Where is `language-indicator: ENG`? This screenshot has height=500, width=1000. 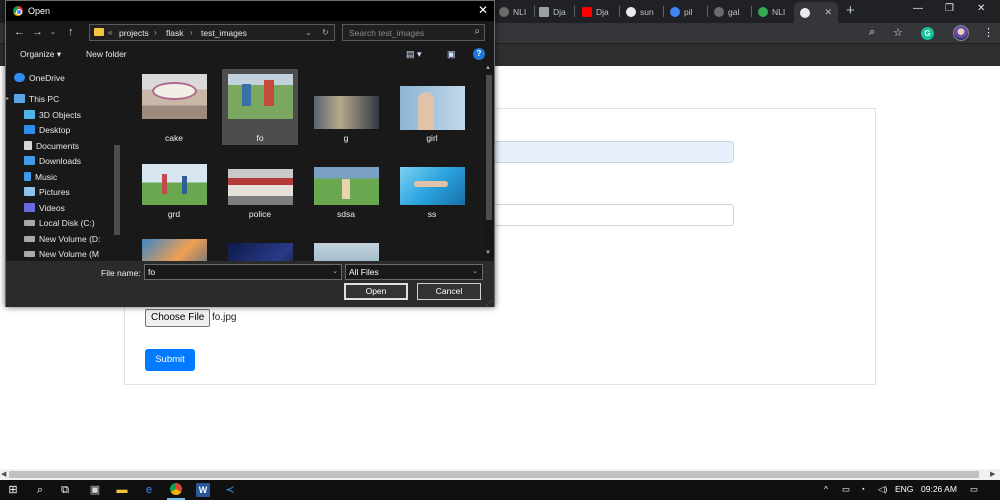 language-indicator: ENG is located at coordinates (904, 489).